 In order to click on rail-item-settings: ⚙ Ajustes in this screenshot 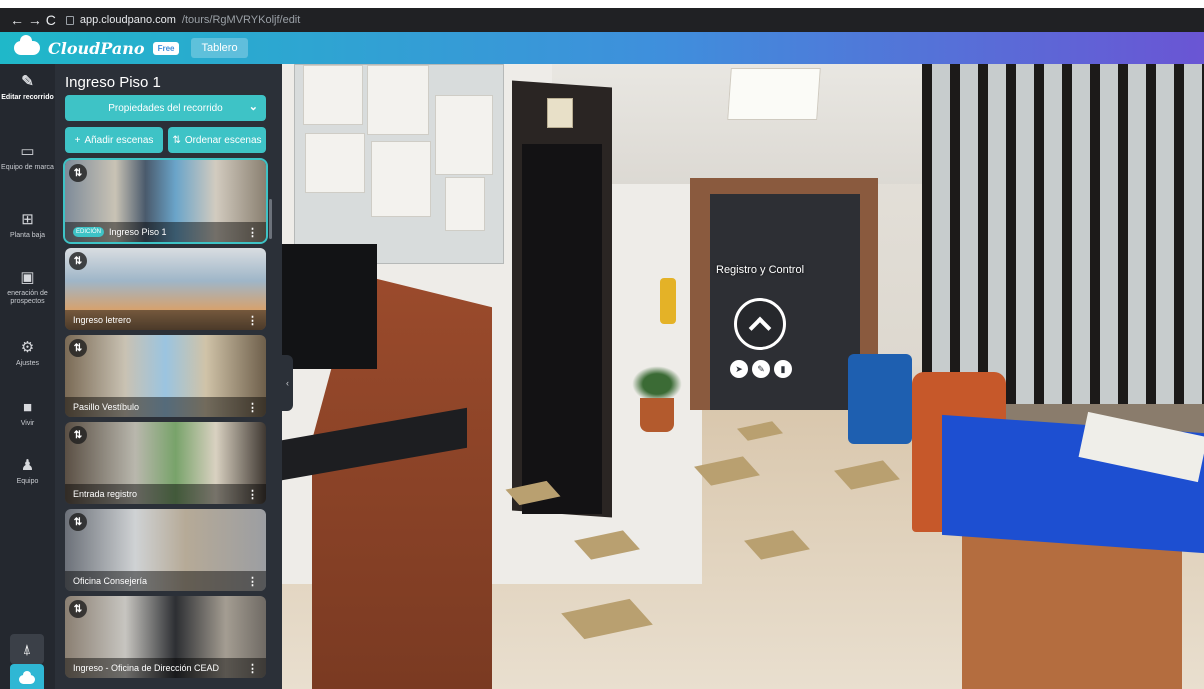, I will do `click(27, 354)`.